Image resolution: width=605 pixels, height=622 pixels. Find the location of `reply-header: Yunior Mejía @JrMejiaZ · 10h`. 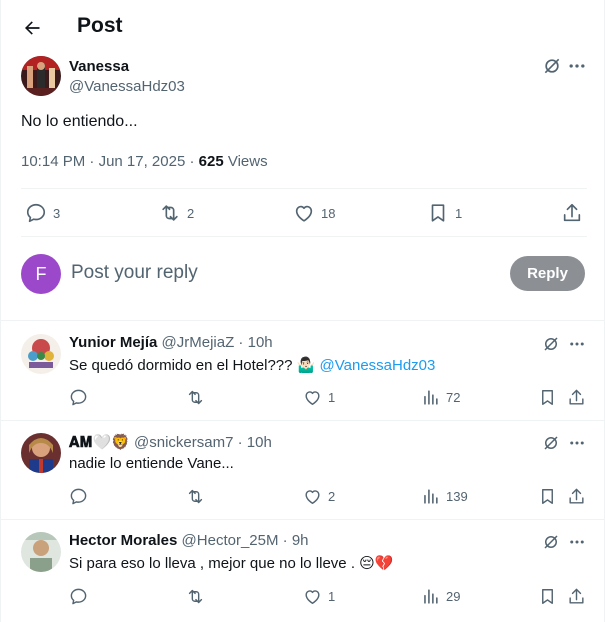

reply-header: Yunior Mejía @JrMejiaZ · 10h is located at coordinates (171, 342).